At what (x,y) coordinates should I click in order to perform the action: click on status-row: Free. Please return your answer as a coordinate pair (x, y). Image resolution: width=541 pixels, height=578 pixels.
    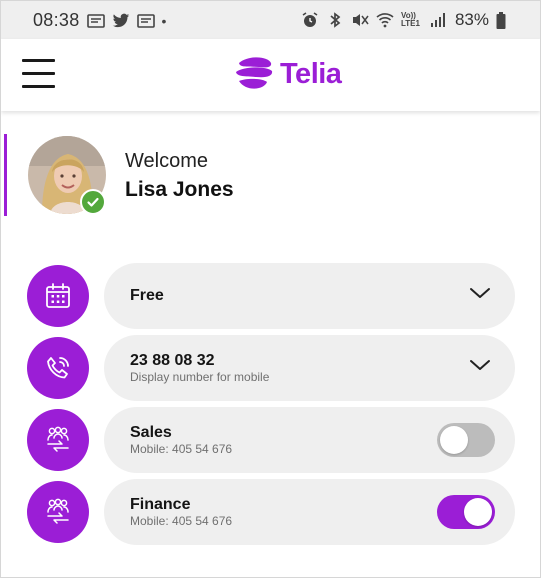
    Looking at the image, I should click on (270, 296).